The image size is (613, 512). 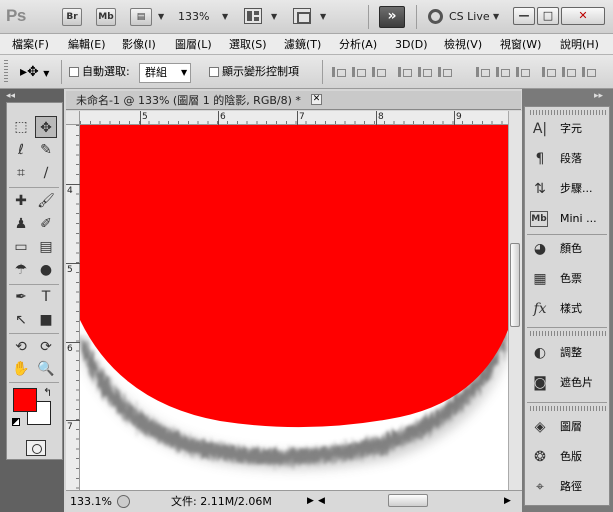 What do you see at coordinates (74, 72) in the screenshot?
I see `auto-select-checkbox` at bounding box center [74, 72].